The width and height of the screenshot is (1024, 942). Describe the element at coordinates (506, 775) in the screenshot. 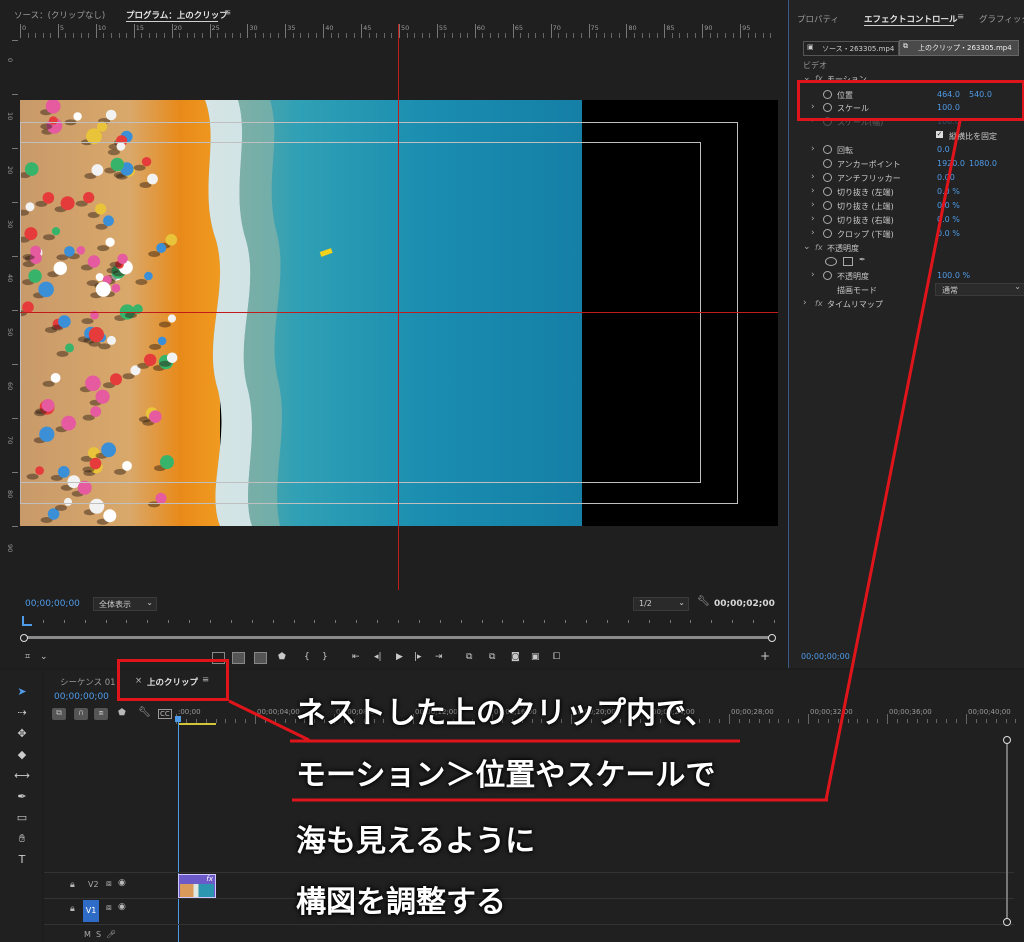

I see `annotation-line-2: モーション＞位置やスケールで` at that location.